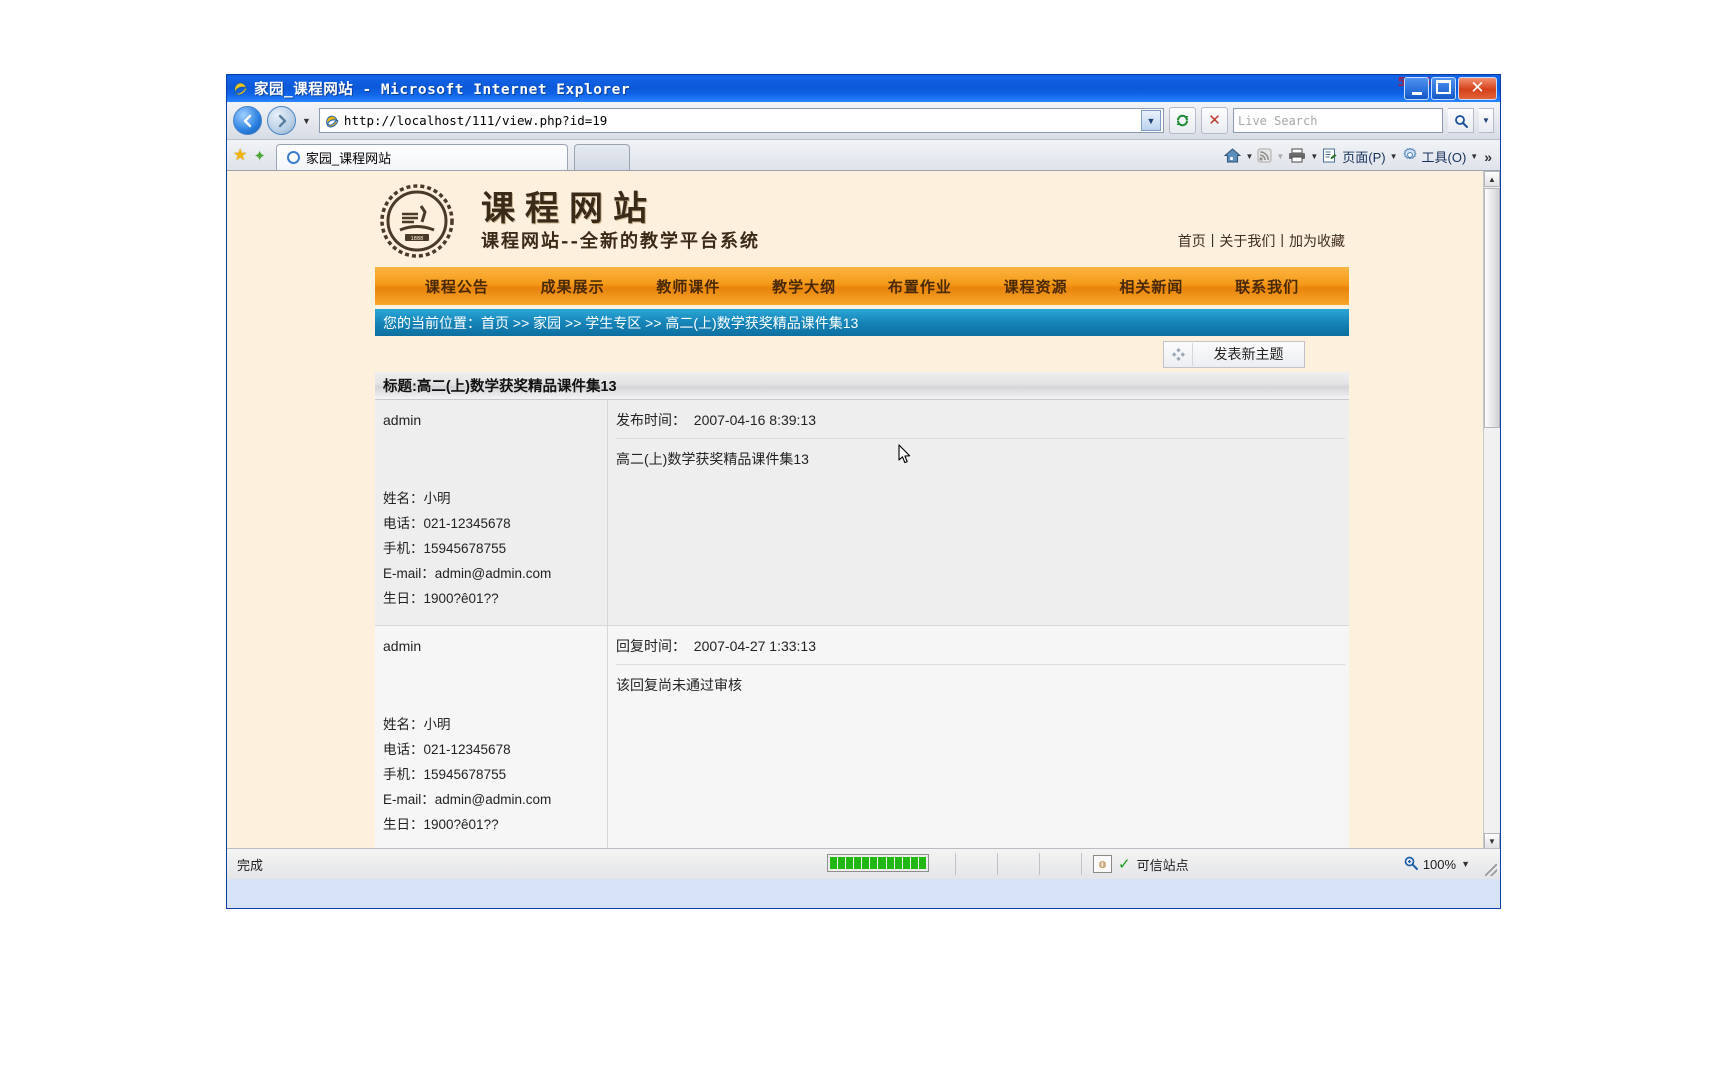 Image resolution: width=1728 pixels, height=1080 pixels. I want to click on check-icon: ✓, so click(1124, 864).